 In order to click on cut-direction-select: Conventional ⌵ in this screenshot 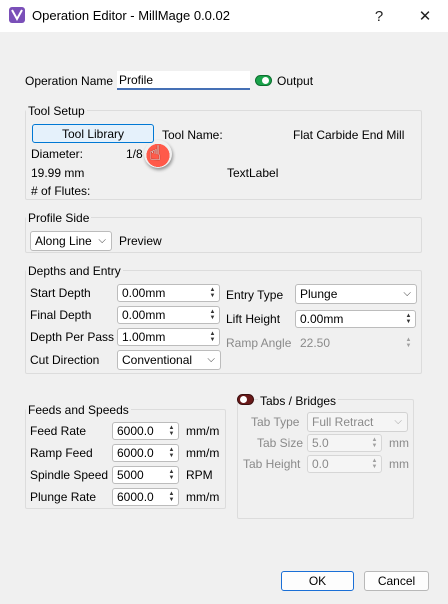, I will do `click(169, 360)`.